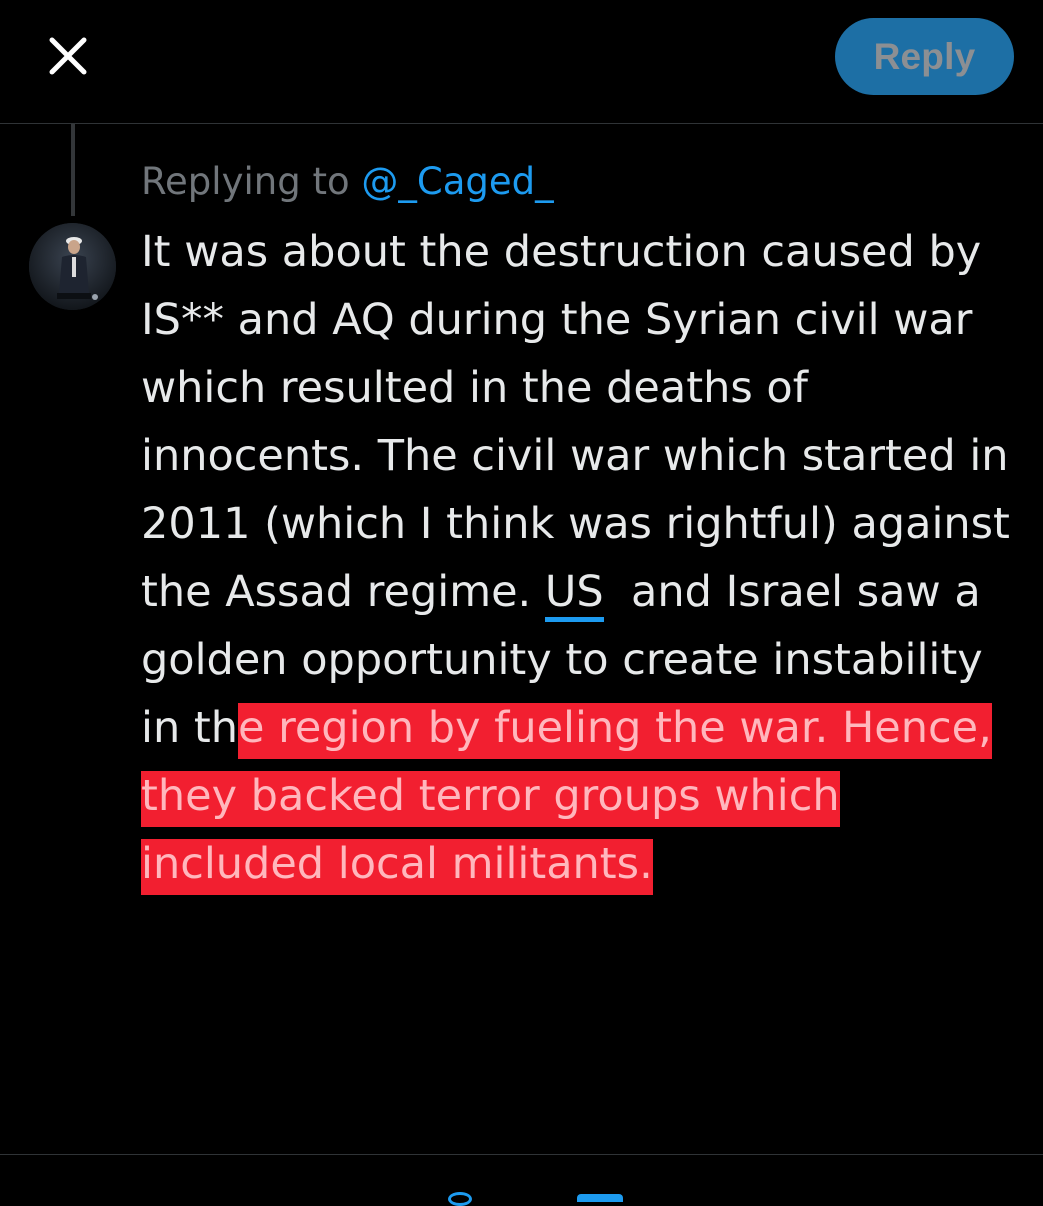 Image resolution: width=1043 pixels, height=1206 pixels. Describe the element at coordinates (614, 731) in the screenshot. I see `highlighted-text: e region by fueling the war. Hence,` at that location.